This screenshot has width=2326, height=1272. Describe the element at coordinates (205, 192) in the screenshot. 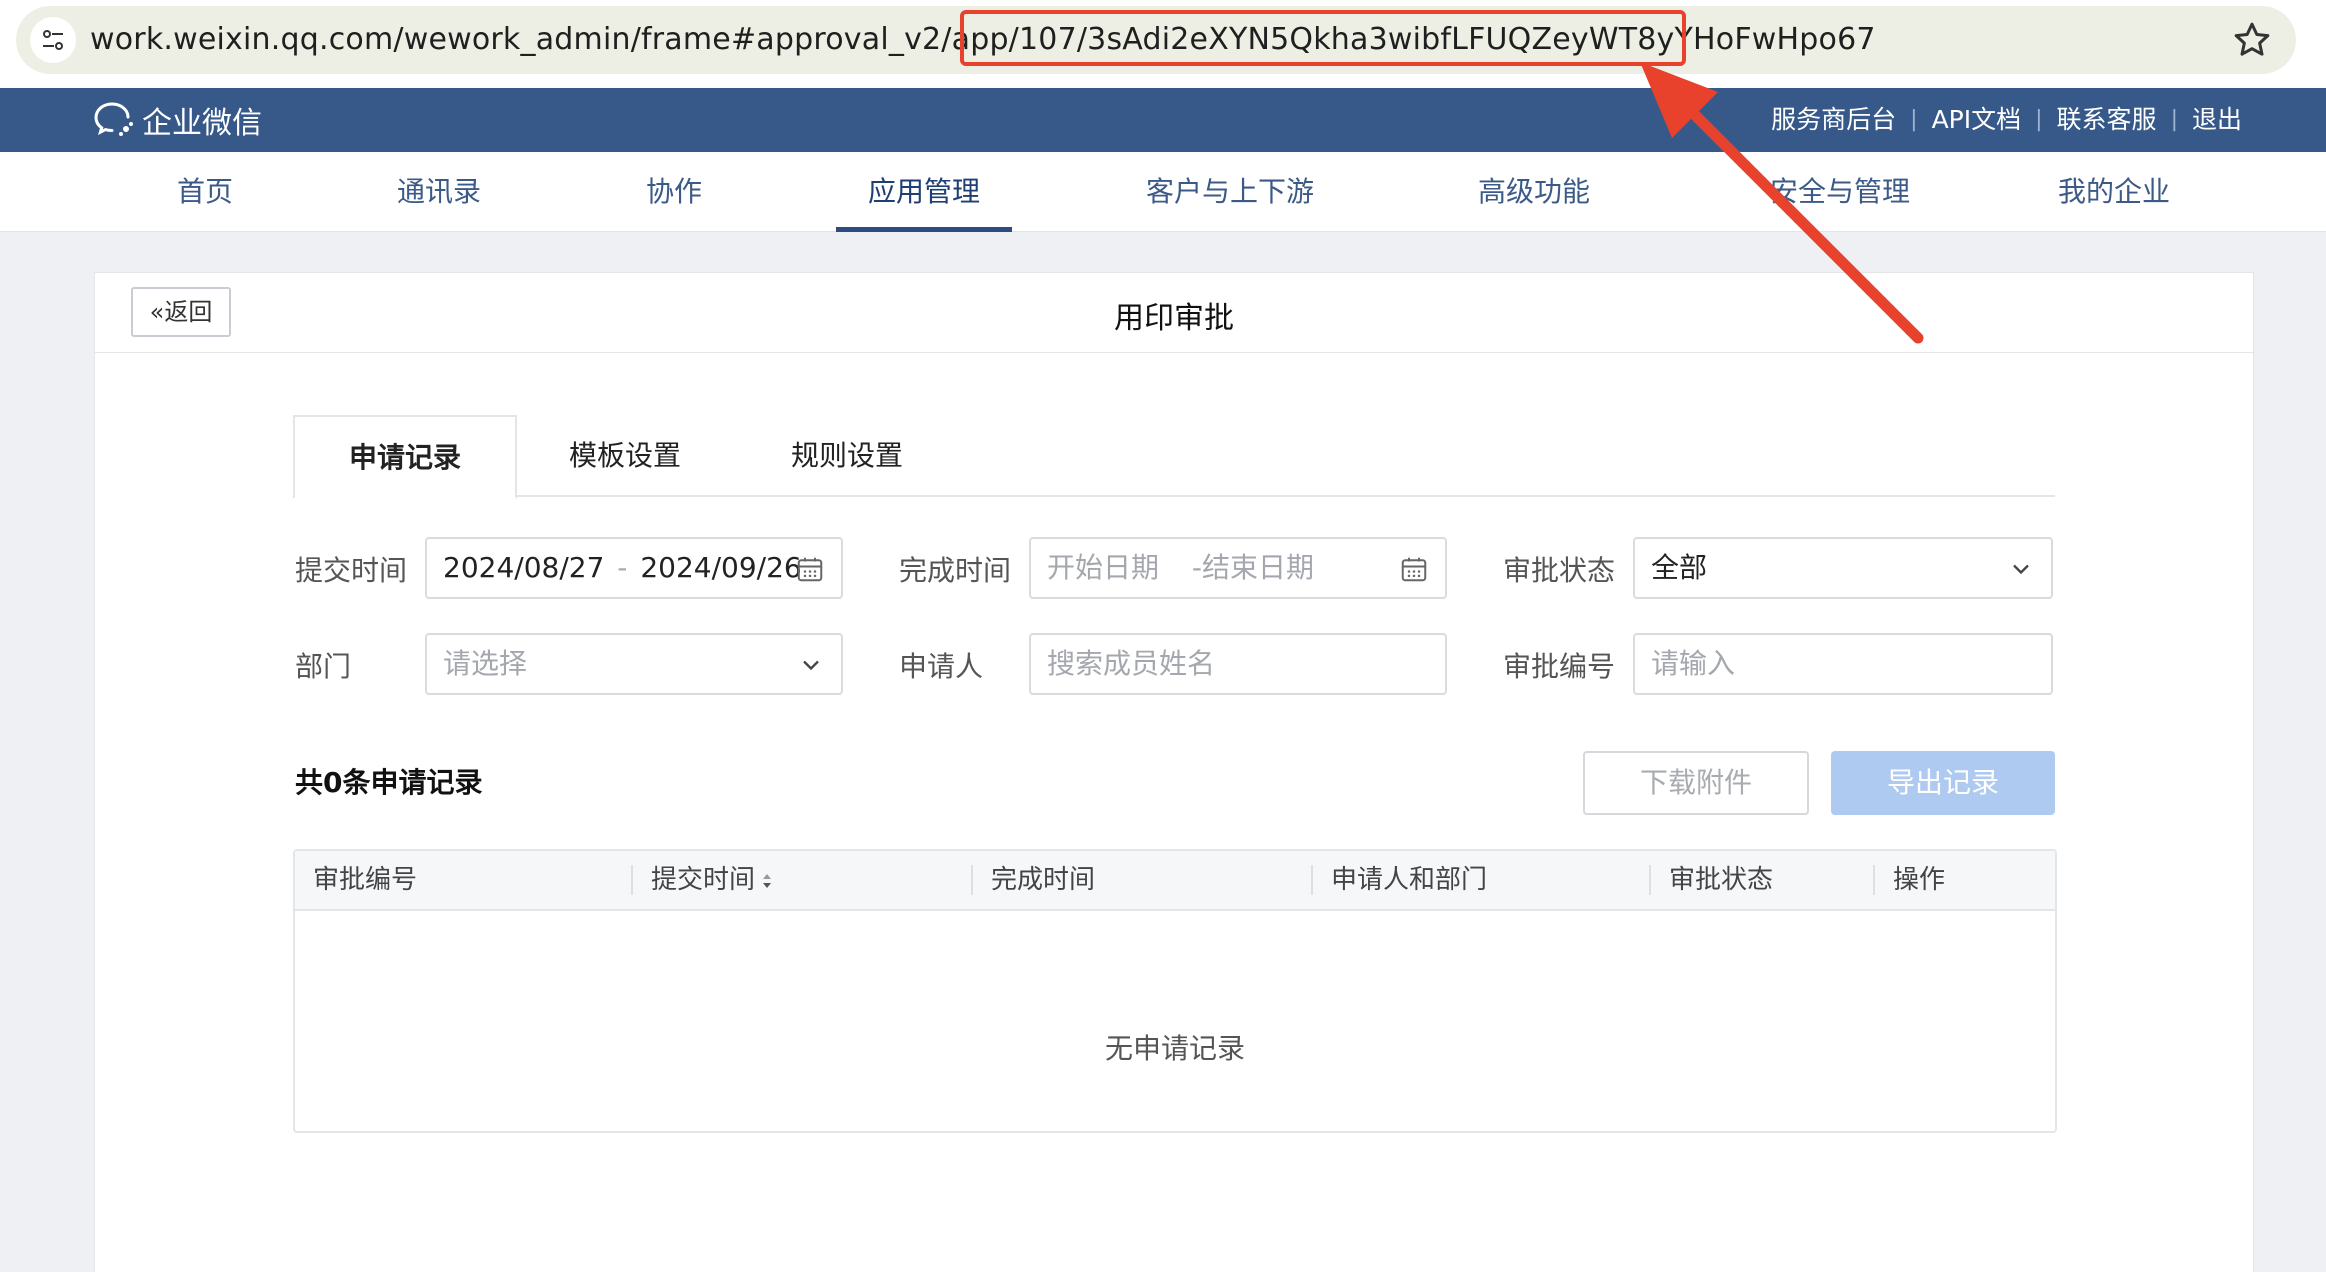

I see `nav-home: 首页` at that location.